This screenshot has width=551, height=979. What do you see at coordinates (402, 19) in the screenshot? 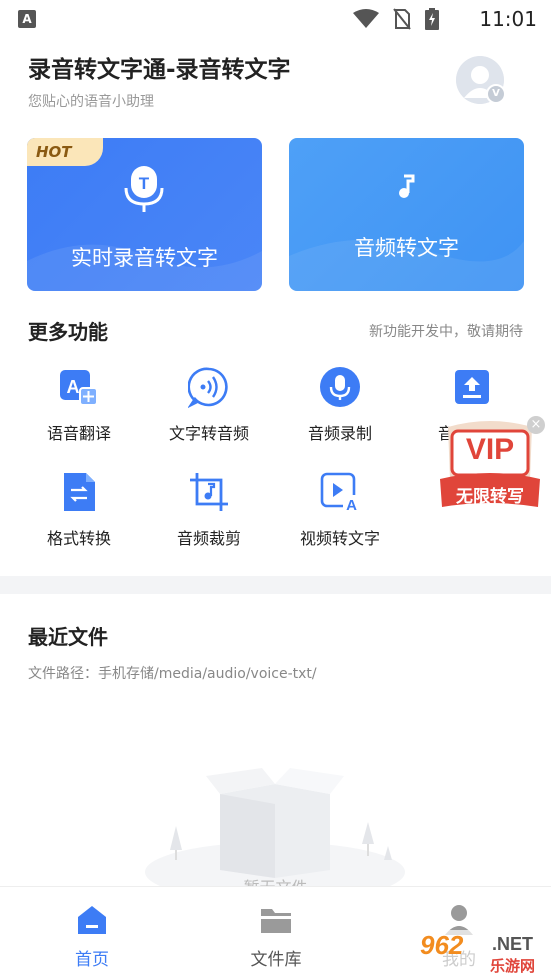
I see `no-sim-icon` at bounding box center [402, 19].